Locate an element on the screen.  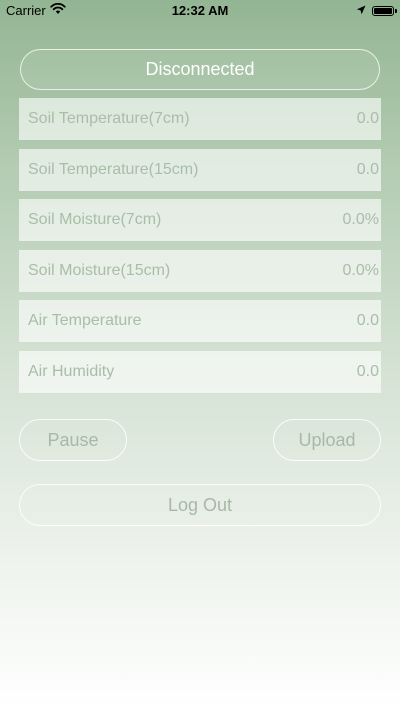
sensor-row-air-temperature: Air Temperature 0.0 is located at coordinates (200, 321).